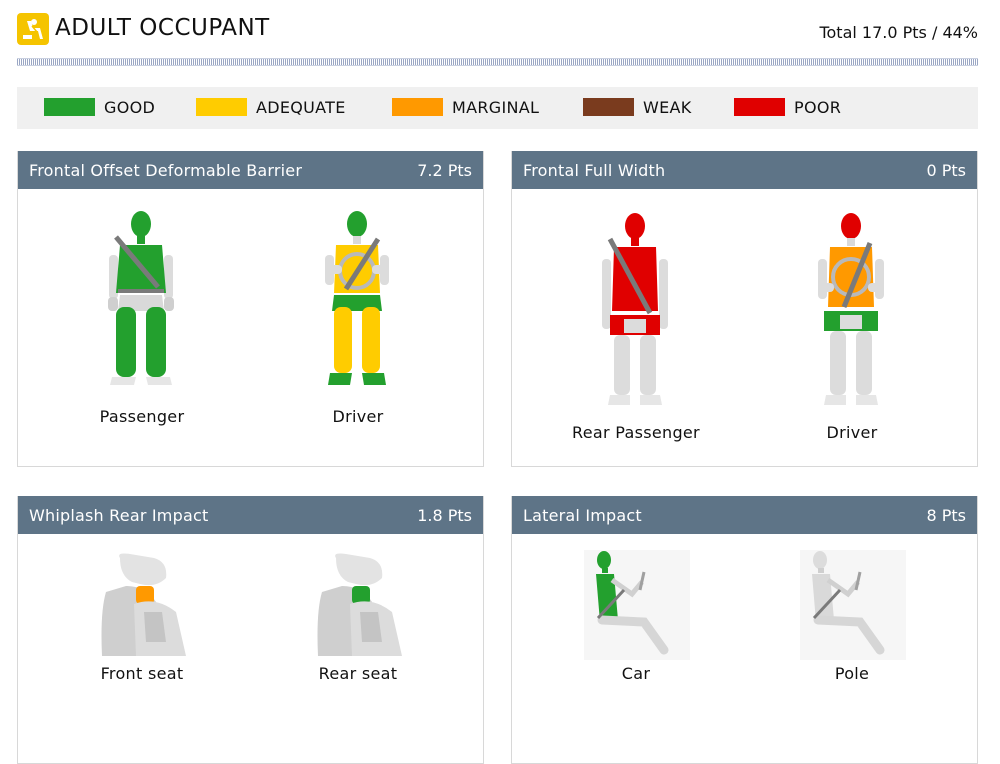 Image resolution: width=1000 pixels, height=764 pixels. I want to click on figure-label: Passenger, so click(142, 416).